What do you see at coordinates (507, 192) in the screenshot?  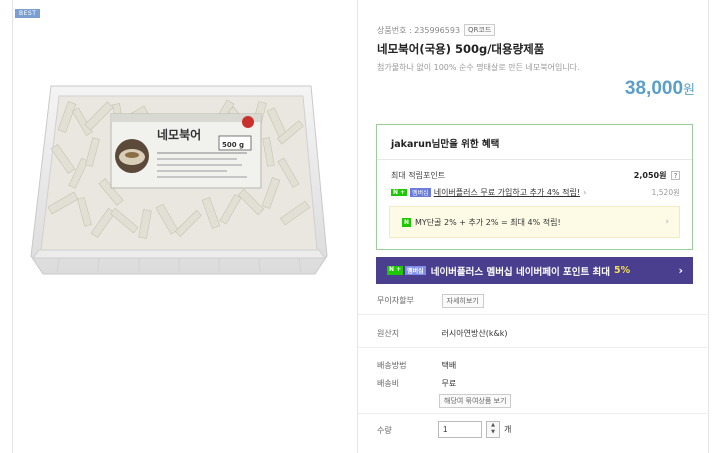 I see `naverplus-join-link: 네이버플러스 무료 가입하고 추가 4% 적립!` at bounding box center [507, 192].